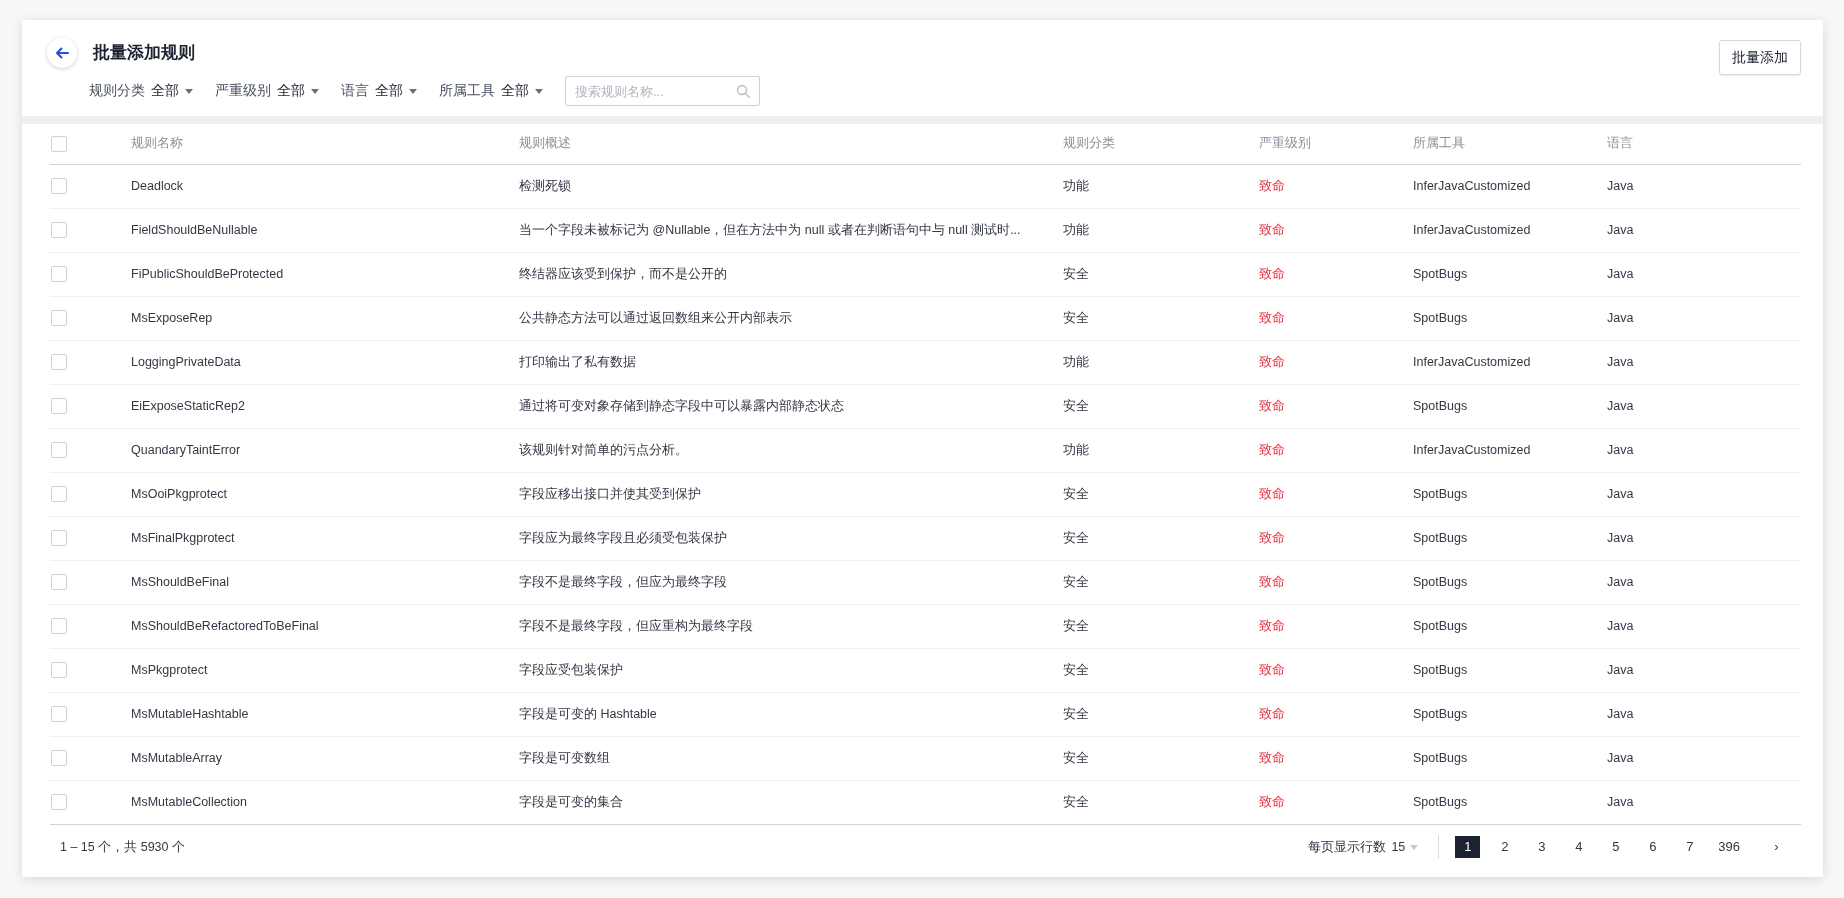 This screenshot has height=898, width=1844. Describe the element at coordinates (267, 91) in the screenshot. I see `filter-dropdown: 严重级别 全部` at that location.